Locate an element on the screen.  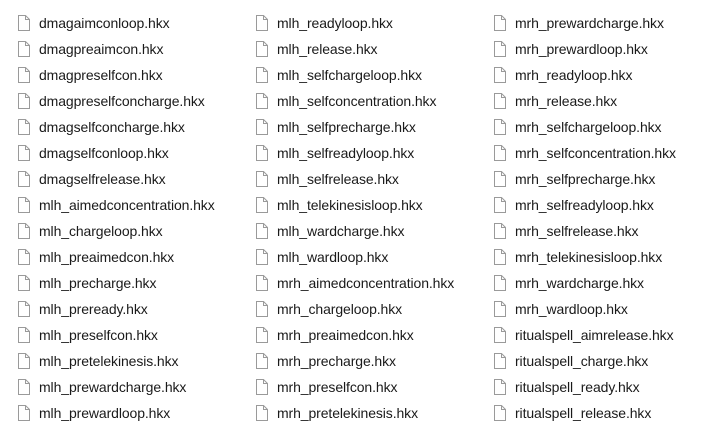
file-item: mrh_selfconcentration.hkx is located at coordinates (604, 153).